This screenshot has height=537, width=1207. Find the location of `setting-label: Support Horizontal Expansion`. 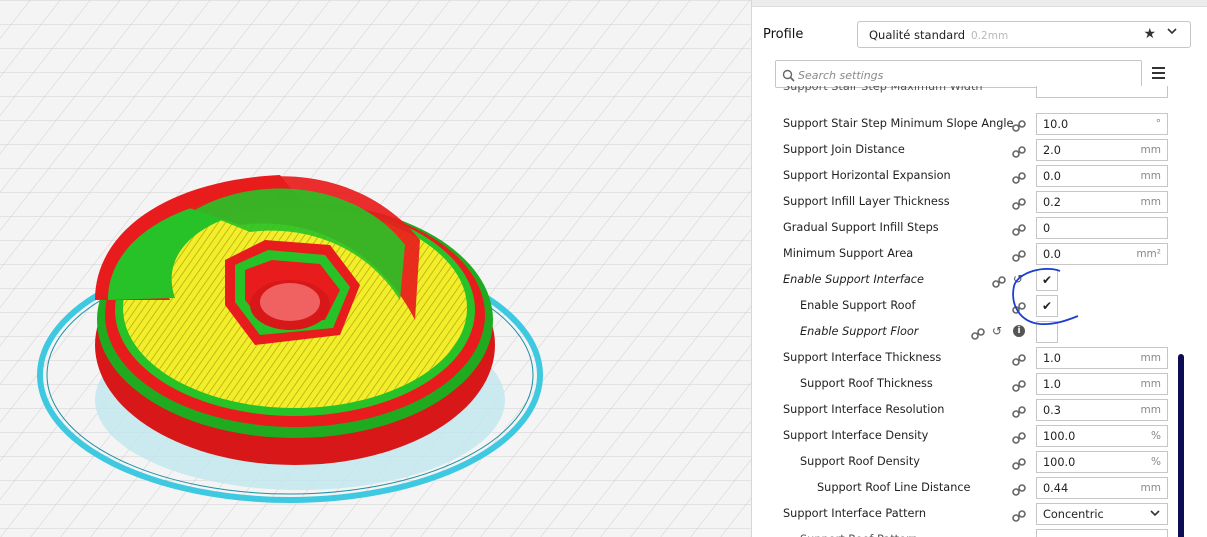

setting-label: Support Horizontal Expansion is located at coordinates (867, 175).